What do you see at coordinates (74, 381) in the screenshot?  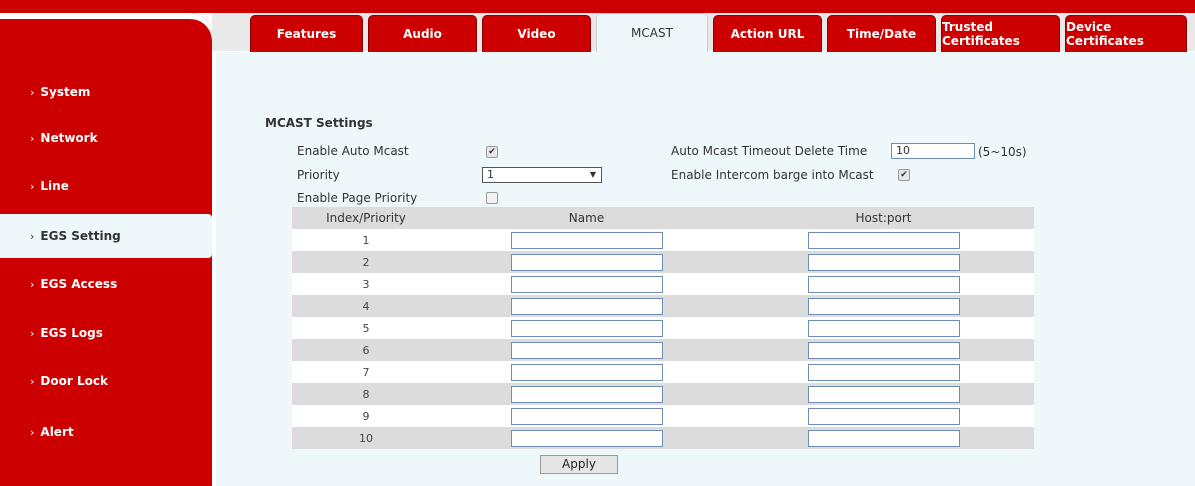 I see `sidebar-item-label: Door Lock` at bounding box center [74, 381].